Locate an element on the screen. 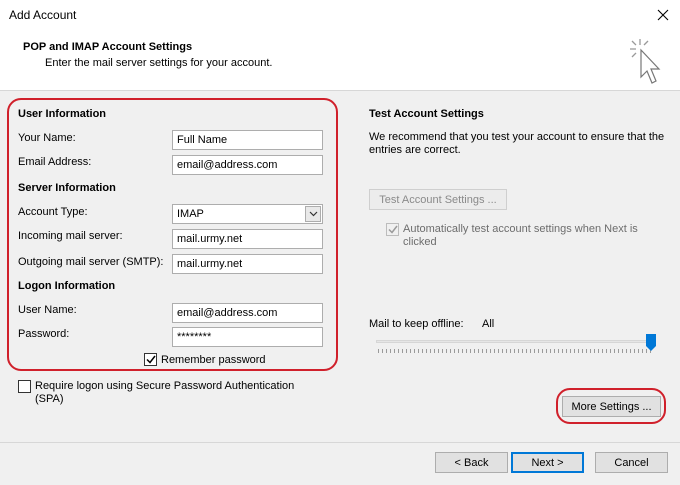 The height and width of the screenshot is (485, 680). mail-offline-value: All is located at coordinates (488, 324).